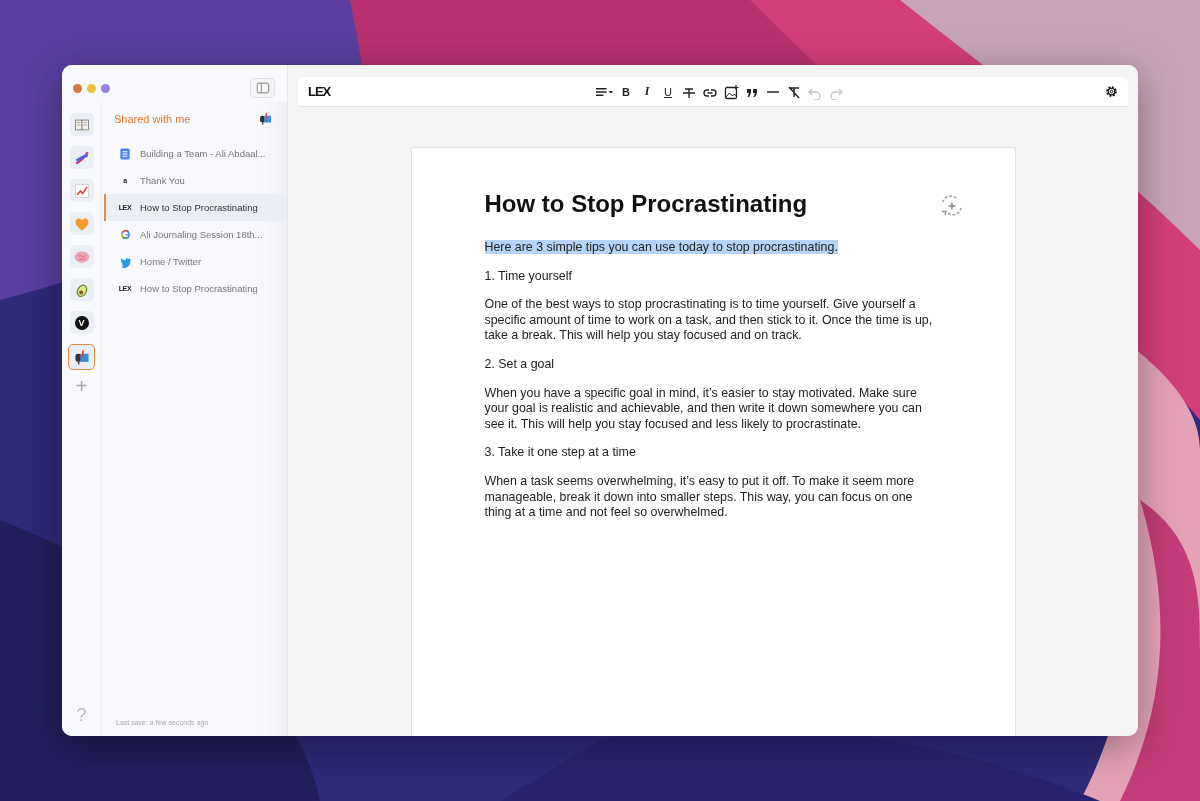 The image size is (1200, 801). Describe the element at coordinates (152, 118) in the screenshot. I see `section-title: Shared with me` at that location.